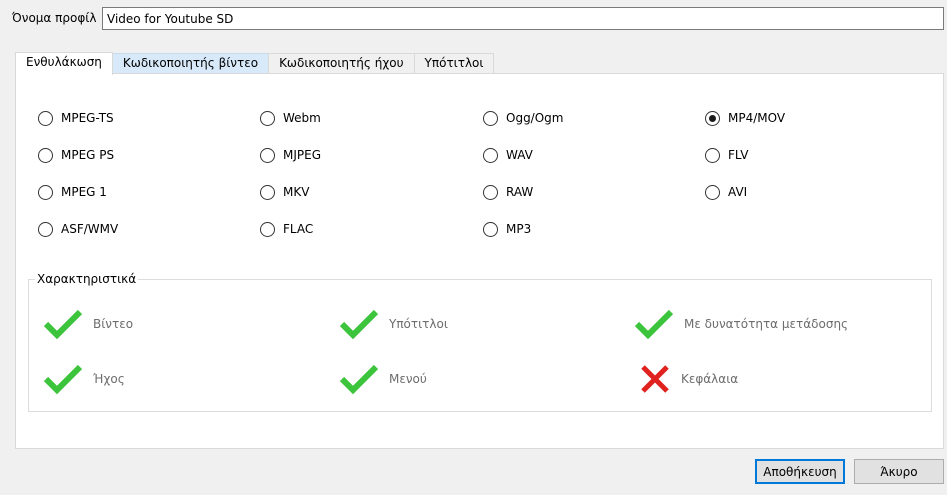 Image resolution: width=947 pixels, height=495 pixels. What do you see at coordinates (302, 155) in the screenshot?
I see `radio-label: MJPEG` at bounding box center [302, 155].